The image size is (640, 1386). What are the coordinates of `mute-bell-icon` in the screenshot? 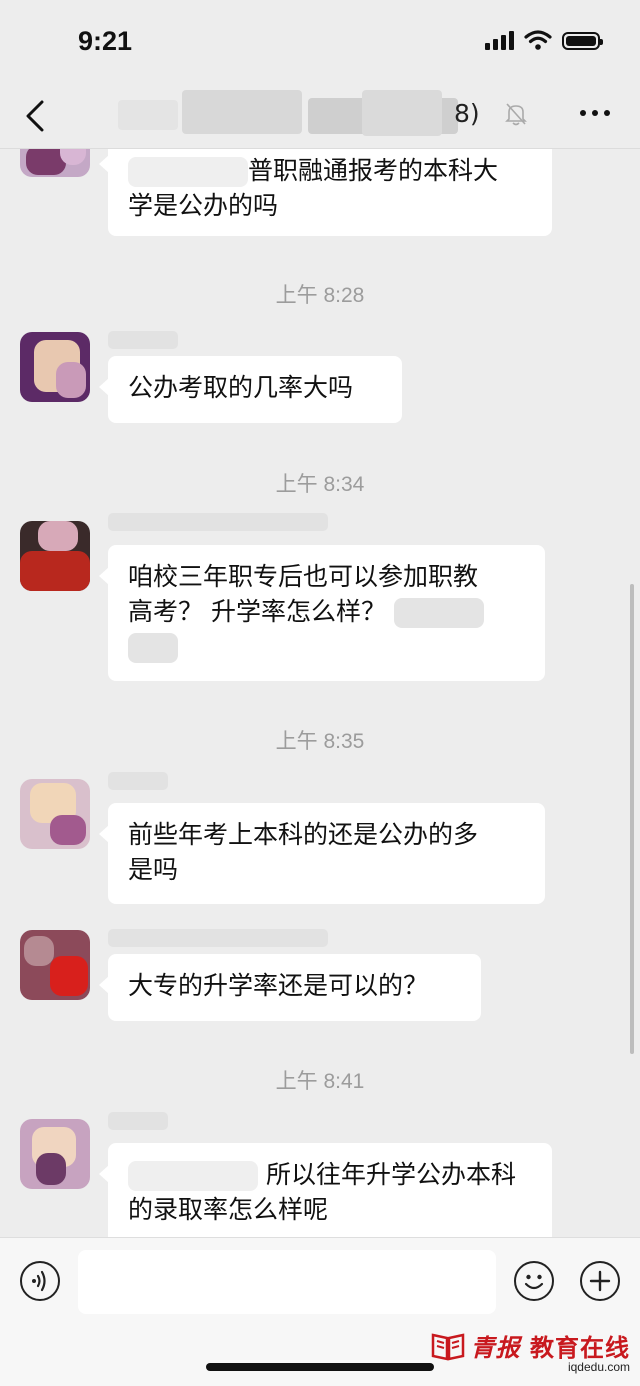 It's located at (516, 114).